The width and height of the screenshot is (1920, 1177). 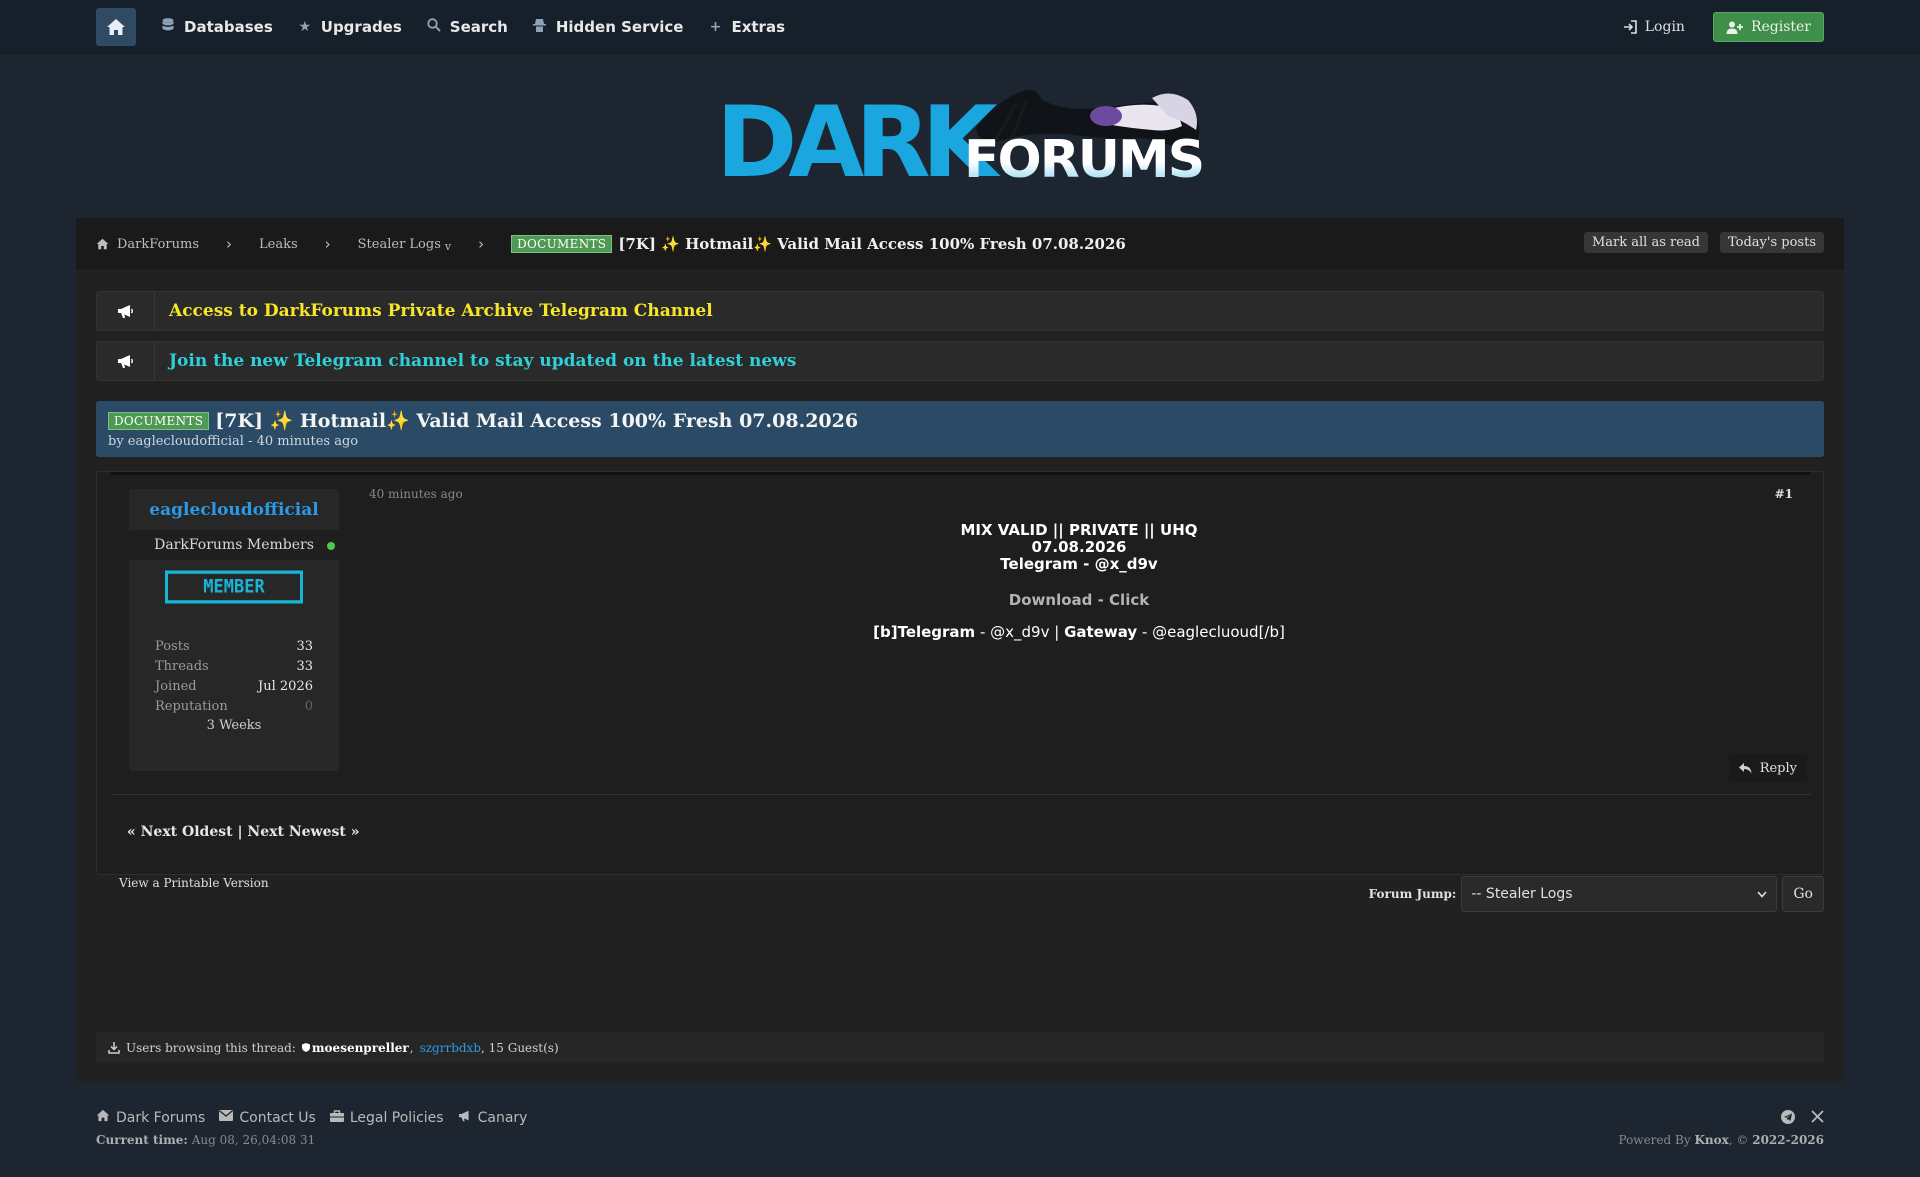 What do you see at coordinates (158, 244) in the screenshot?
I see `breadcrumb-label: DarkForums` at bounding box center [158, 244].